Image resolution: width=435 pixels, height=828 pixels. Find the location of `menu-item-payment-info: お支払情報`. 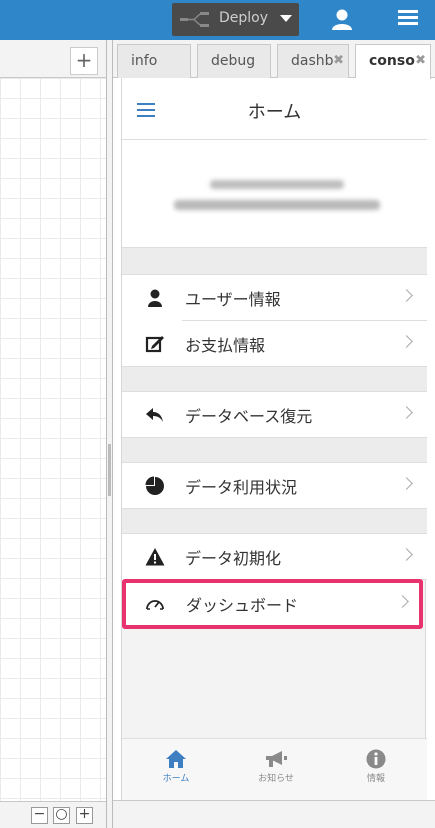

menu-item-payment-info: お支払情報 is located at coordinates (274, 344).